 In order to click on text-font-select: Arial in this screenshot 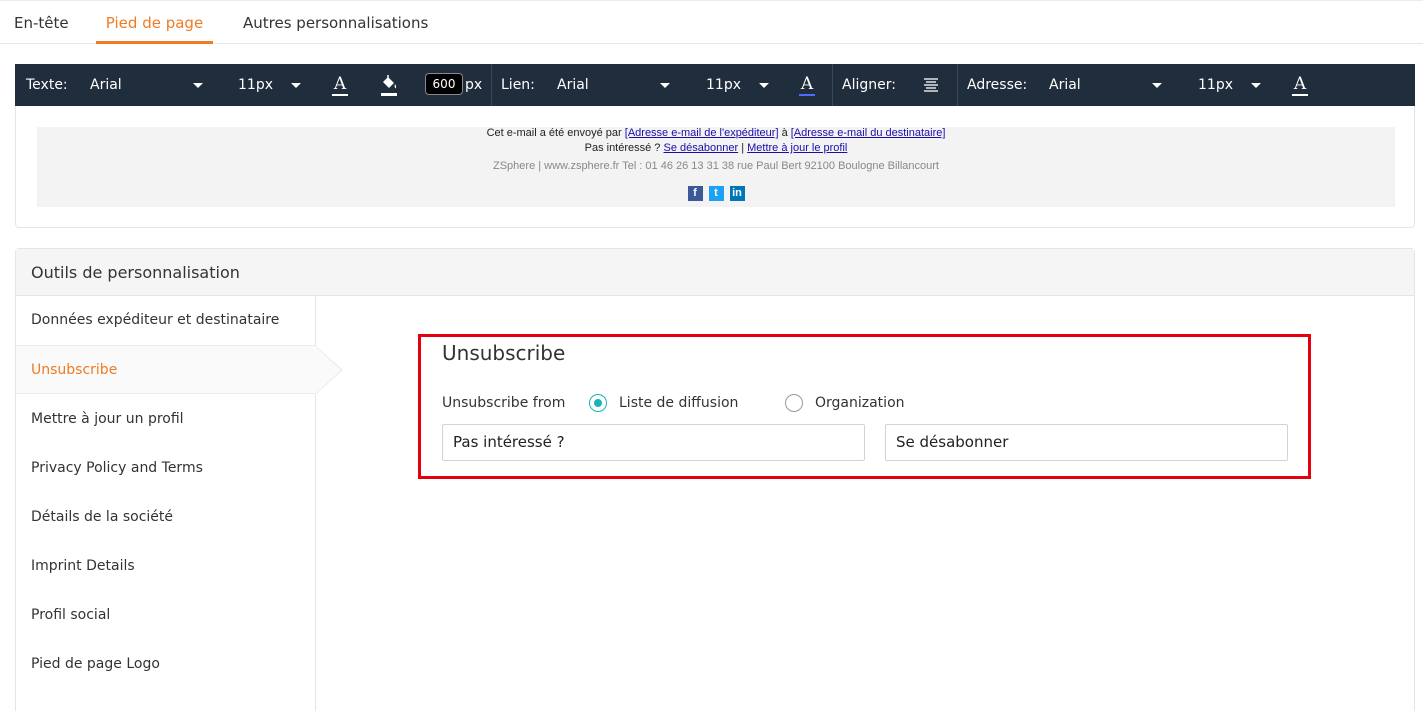, I will do `click(106, 85)`.